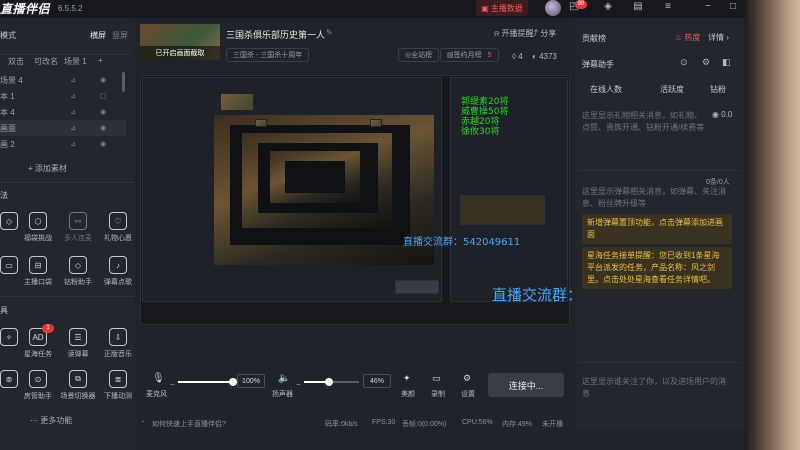 The height and width of the screenshot is (450, 800). I want to click on notification-badge: 1, so click(48, 328).